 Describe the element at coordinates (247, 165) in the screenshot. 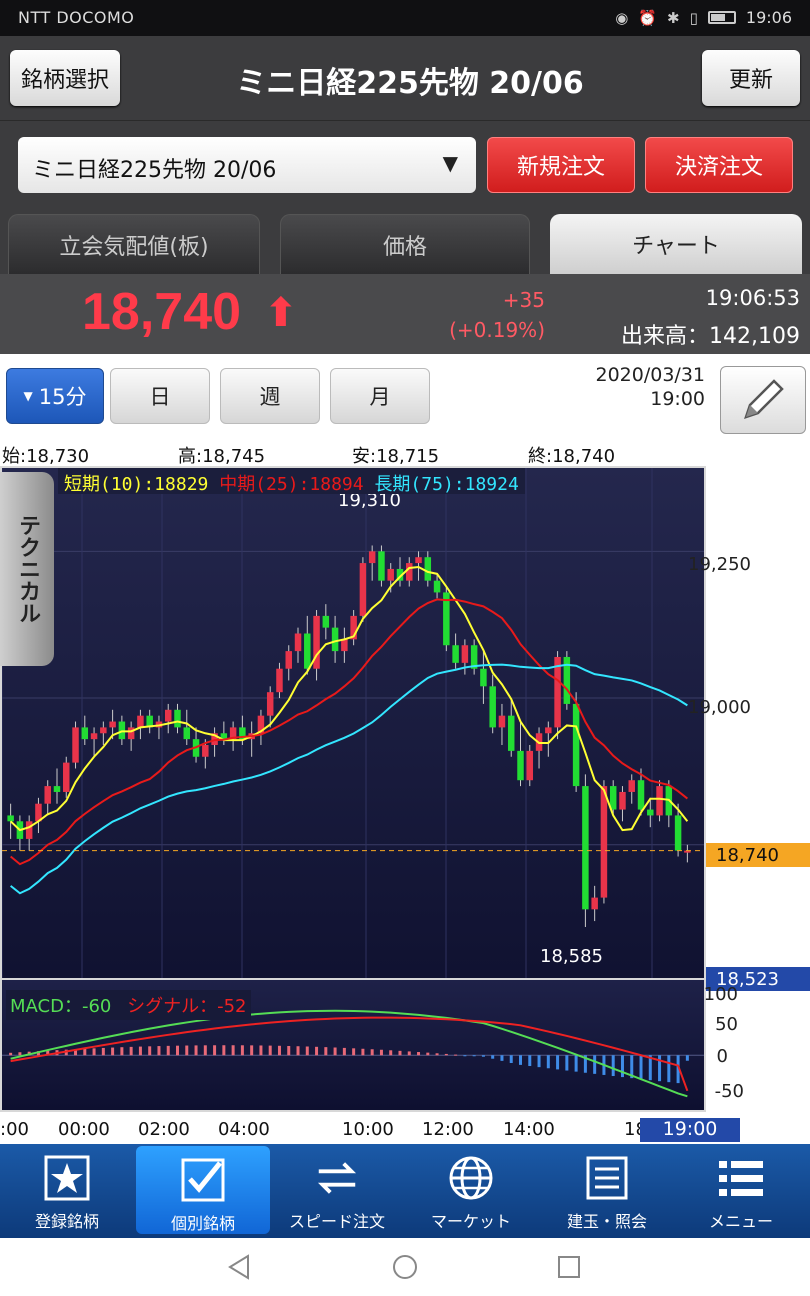

I see `symbol-dropdown: ミニ日経225先物 20/06 ▼` at that location.